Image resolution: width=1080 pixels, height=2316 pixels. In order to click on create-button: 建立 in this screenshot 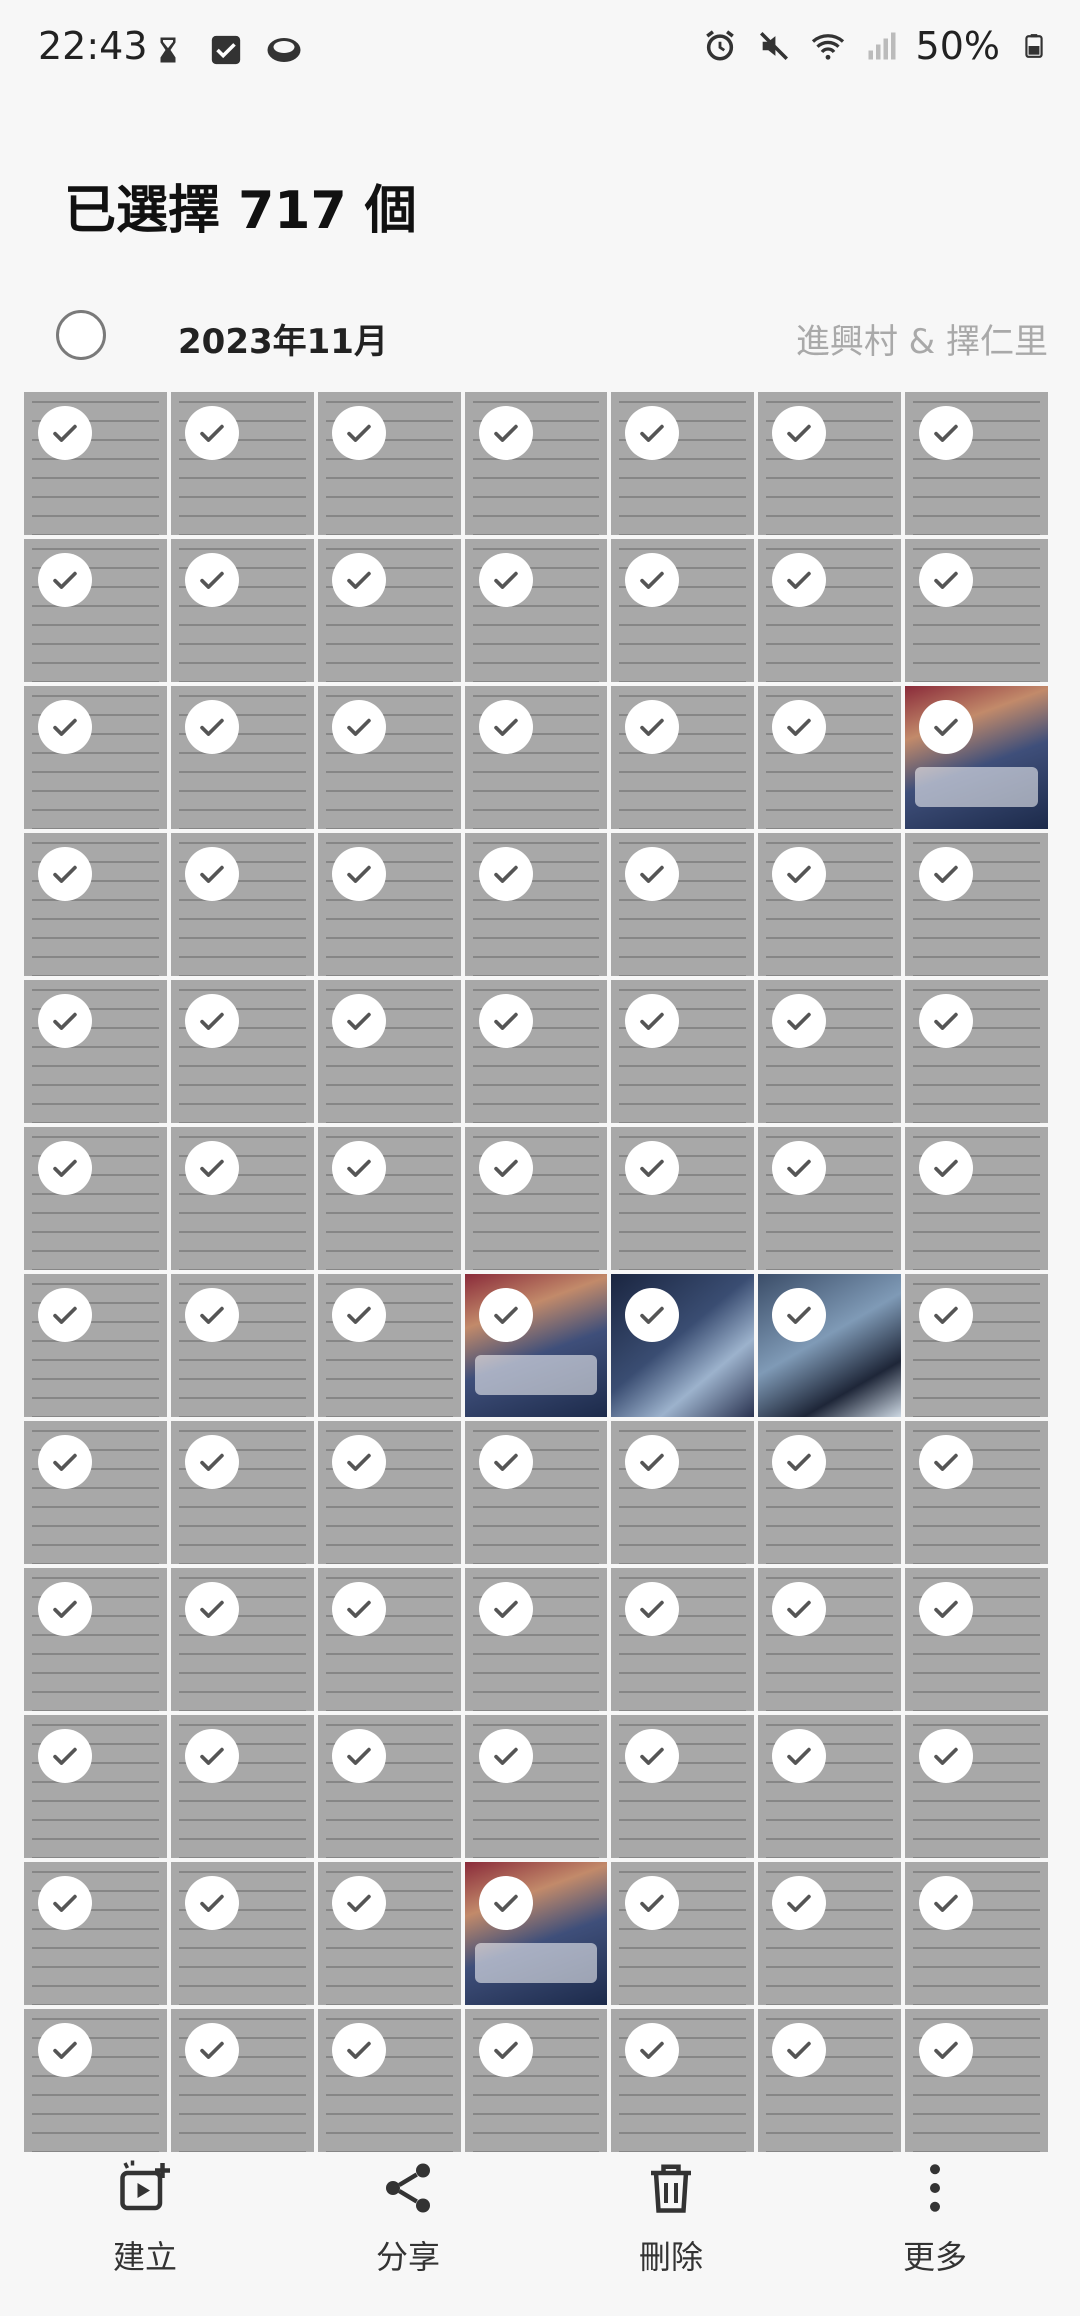, I will do `click(145, 2218)`.